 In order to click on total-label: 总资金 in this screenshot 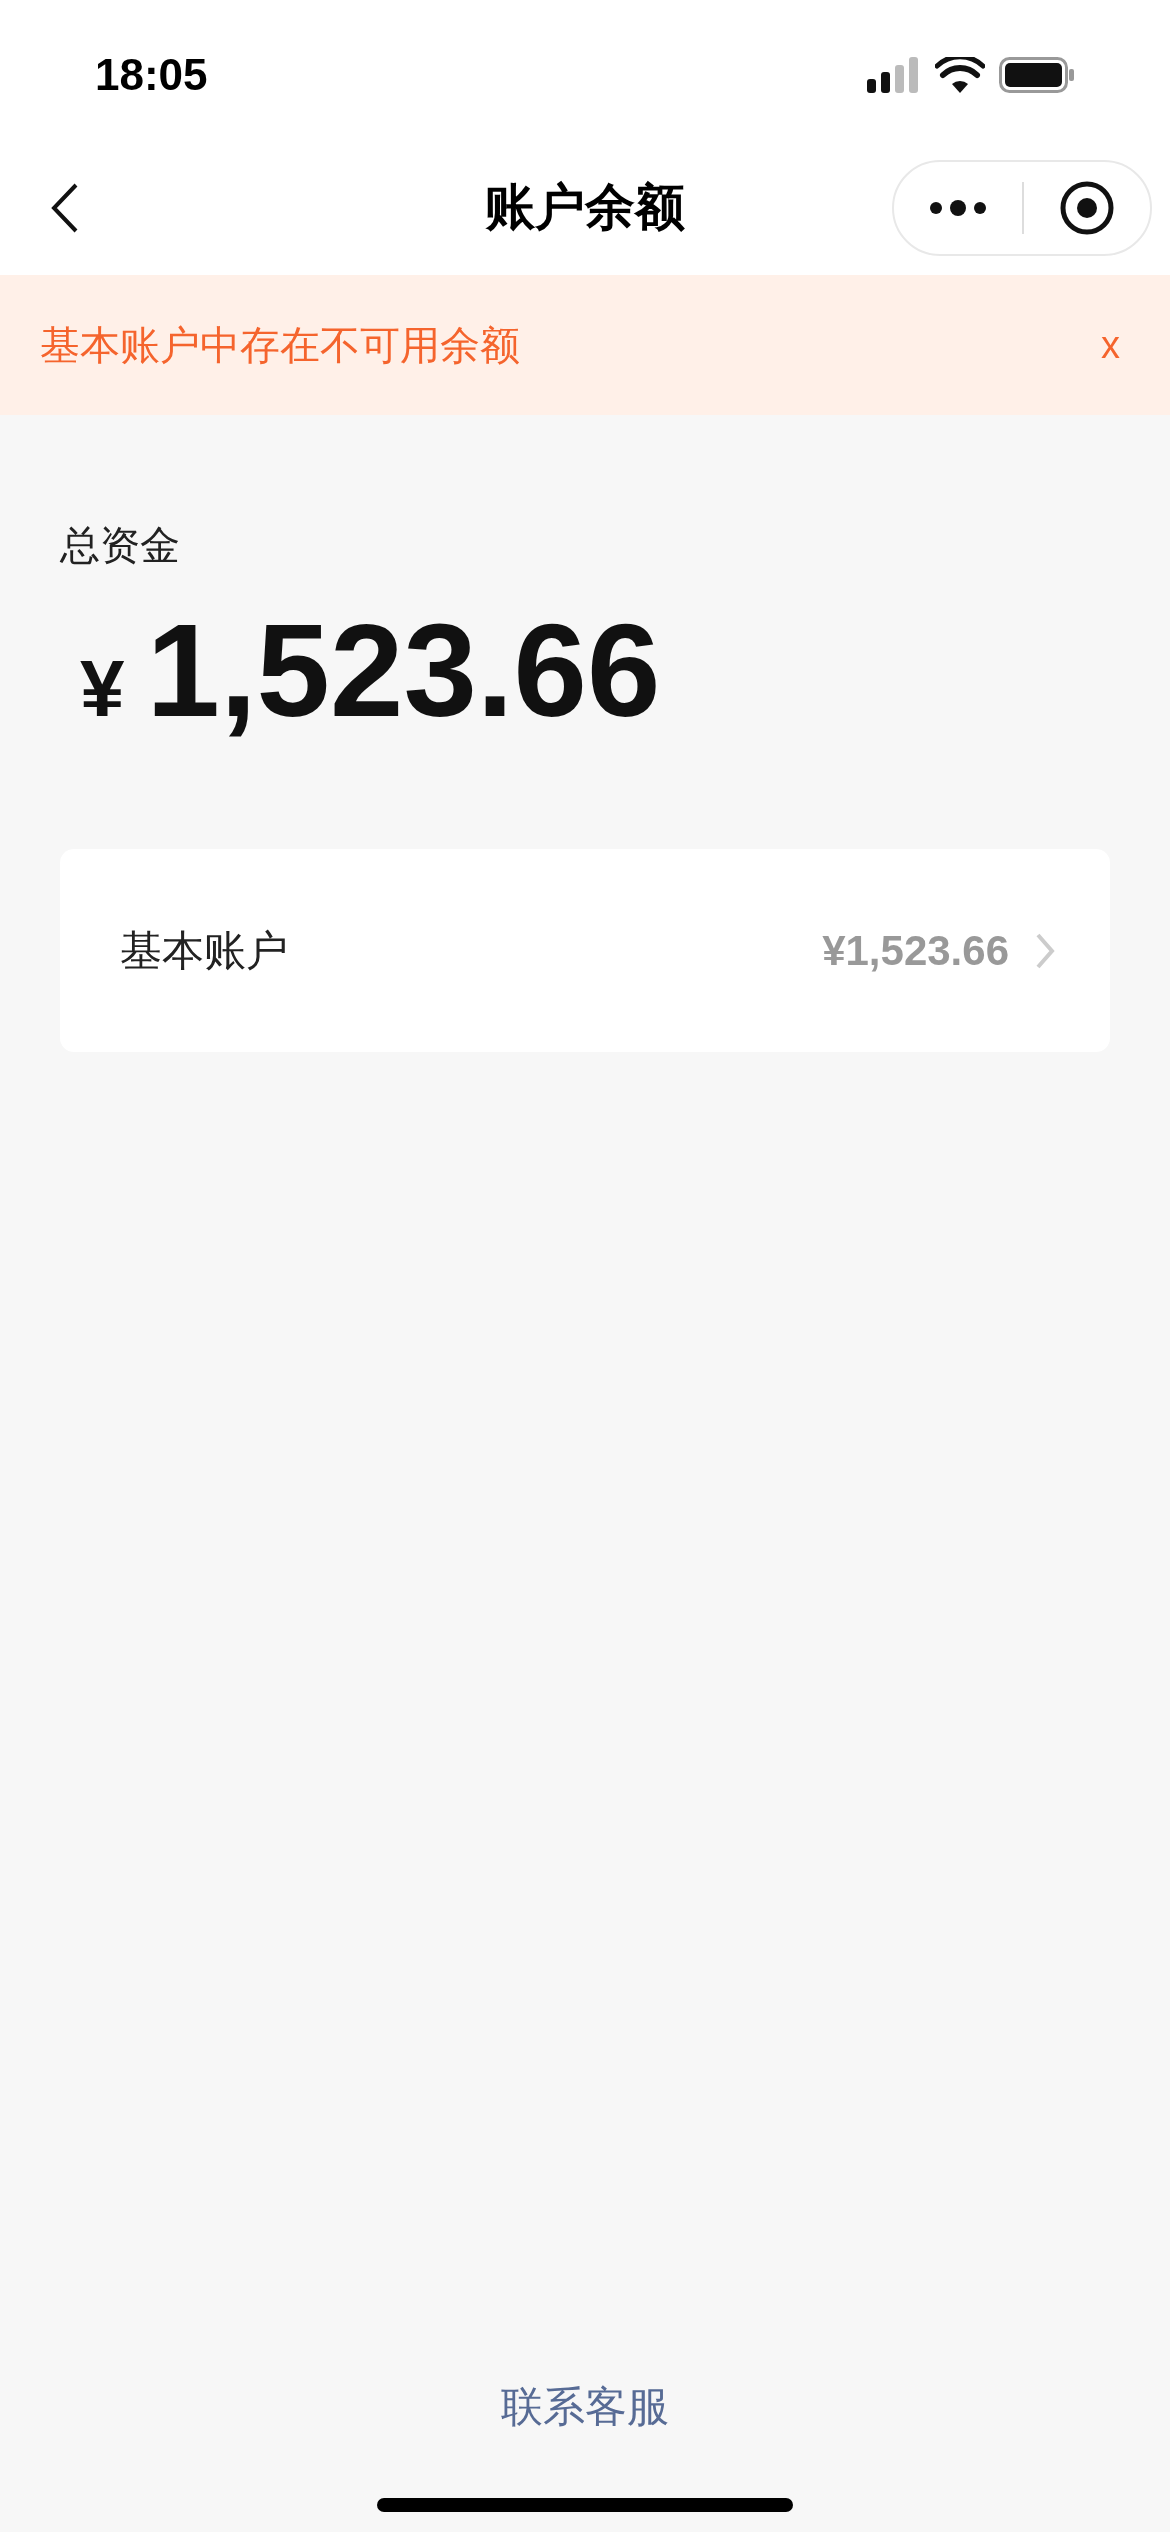, I will do `click(120, 545)`.